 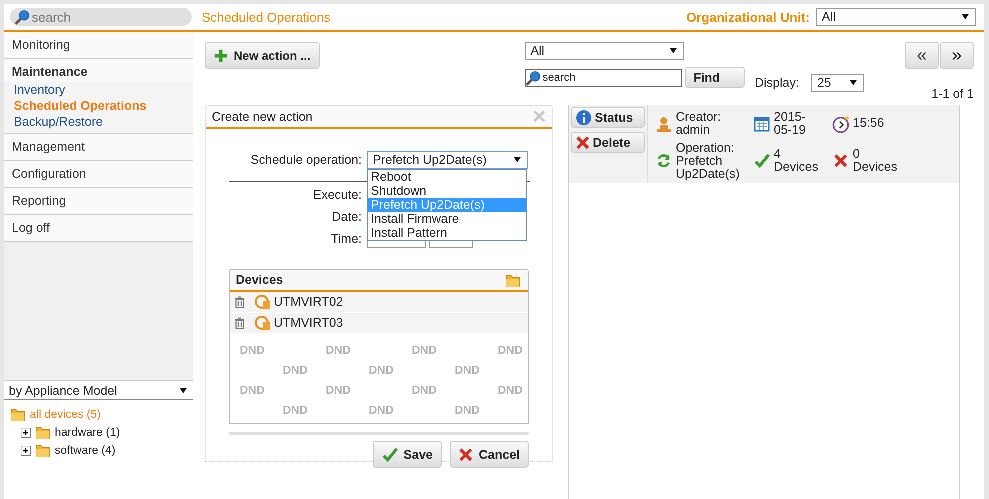 I want to click on operation-text: Operation: Prefetch Up2Date(s), so click(x=708, y=161).